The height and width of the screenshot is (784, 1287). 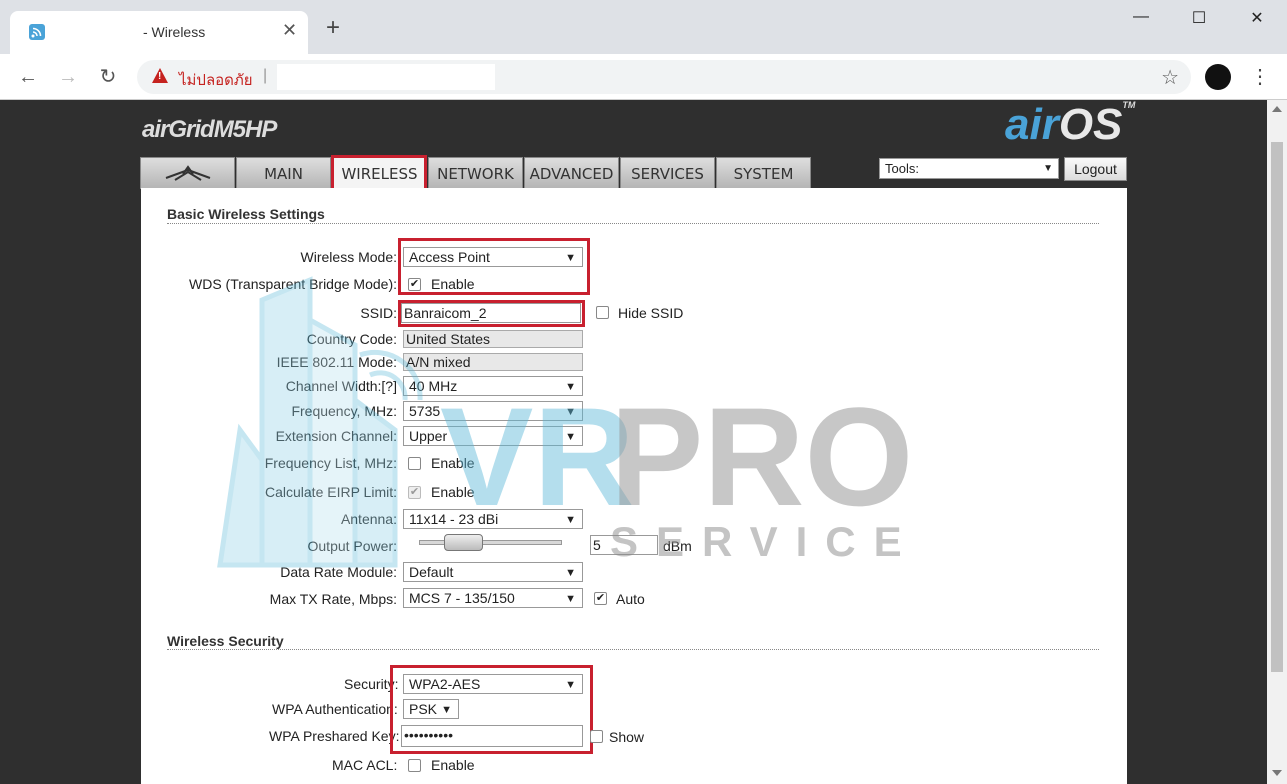 I want to click on eirp-enable-label: Enable, so click(x=453, y=492).